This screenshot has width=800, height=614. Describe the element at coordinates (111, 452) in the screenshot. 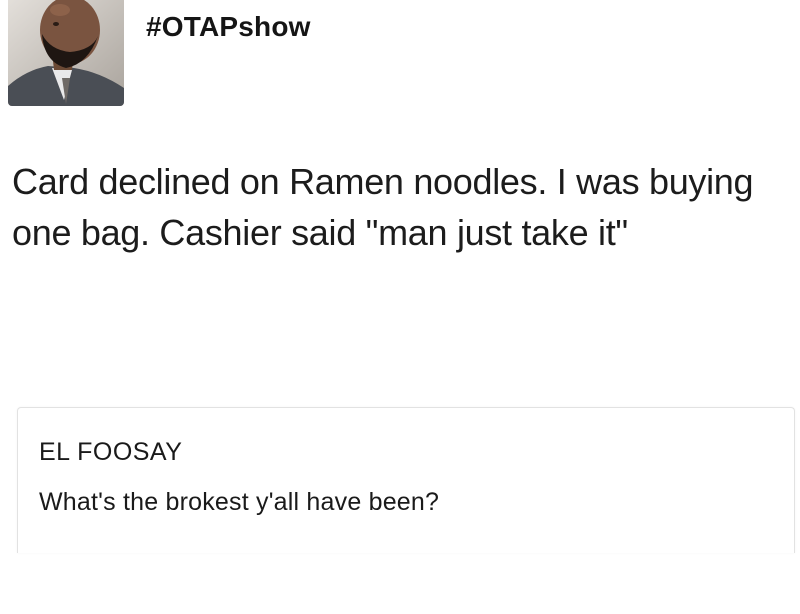

I see `quoted-post-author: EL FOOSAY` at that location.